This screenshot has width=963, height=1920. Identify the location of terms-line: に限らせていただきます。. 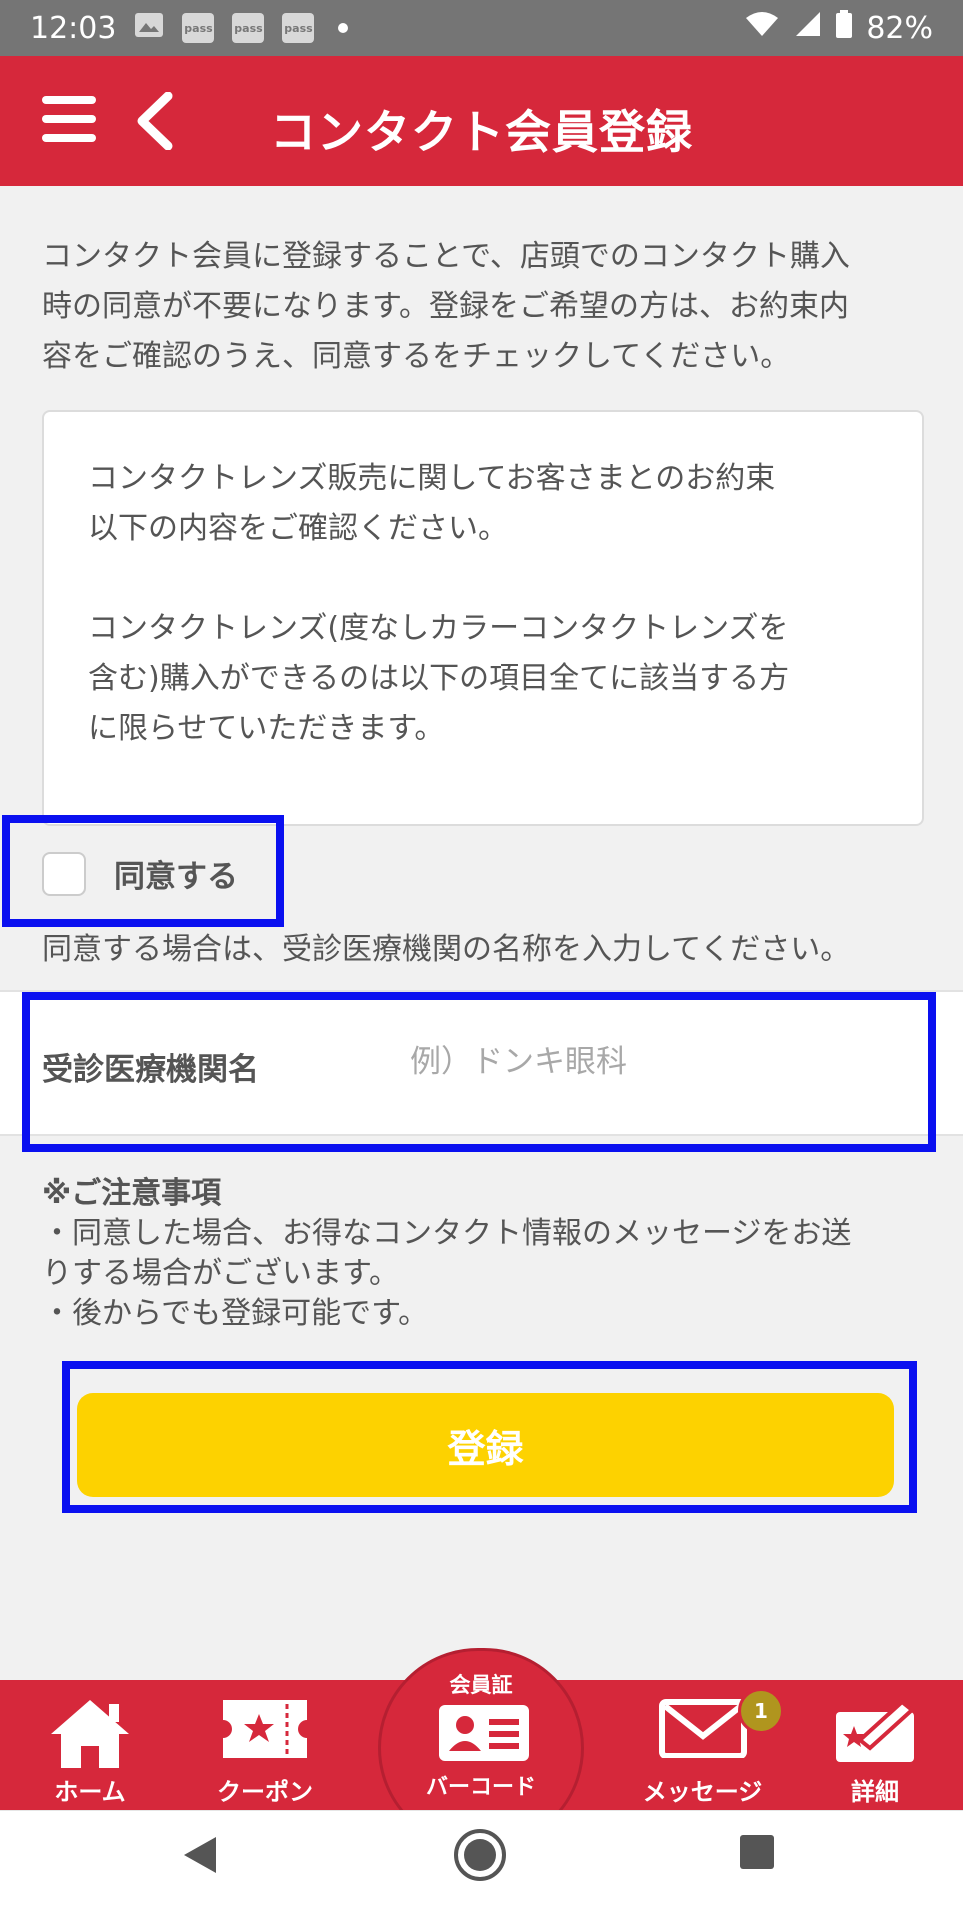
(266, 728).